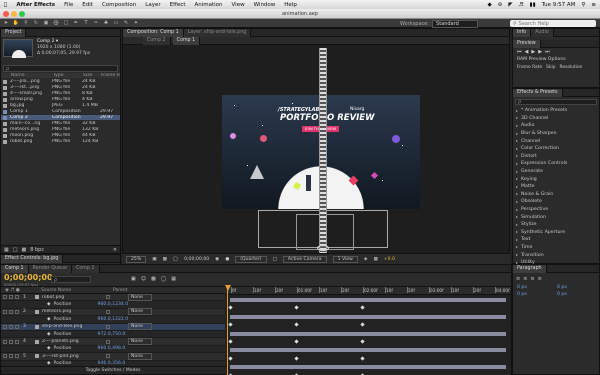  Describe the element at coordinates (530, 269) in the screenshot. I see `tab-paragraph: Paragraph` at that location.